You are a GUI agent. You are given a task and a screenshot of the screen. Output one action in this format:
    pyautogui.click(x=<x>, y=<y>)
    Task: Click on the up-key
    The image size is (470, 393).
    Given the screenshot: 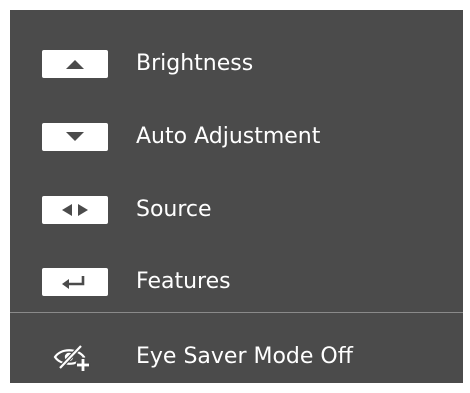 What is the action you would take?
    pyautogui.click(x=75, y=64)
    